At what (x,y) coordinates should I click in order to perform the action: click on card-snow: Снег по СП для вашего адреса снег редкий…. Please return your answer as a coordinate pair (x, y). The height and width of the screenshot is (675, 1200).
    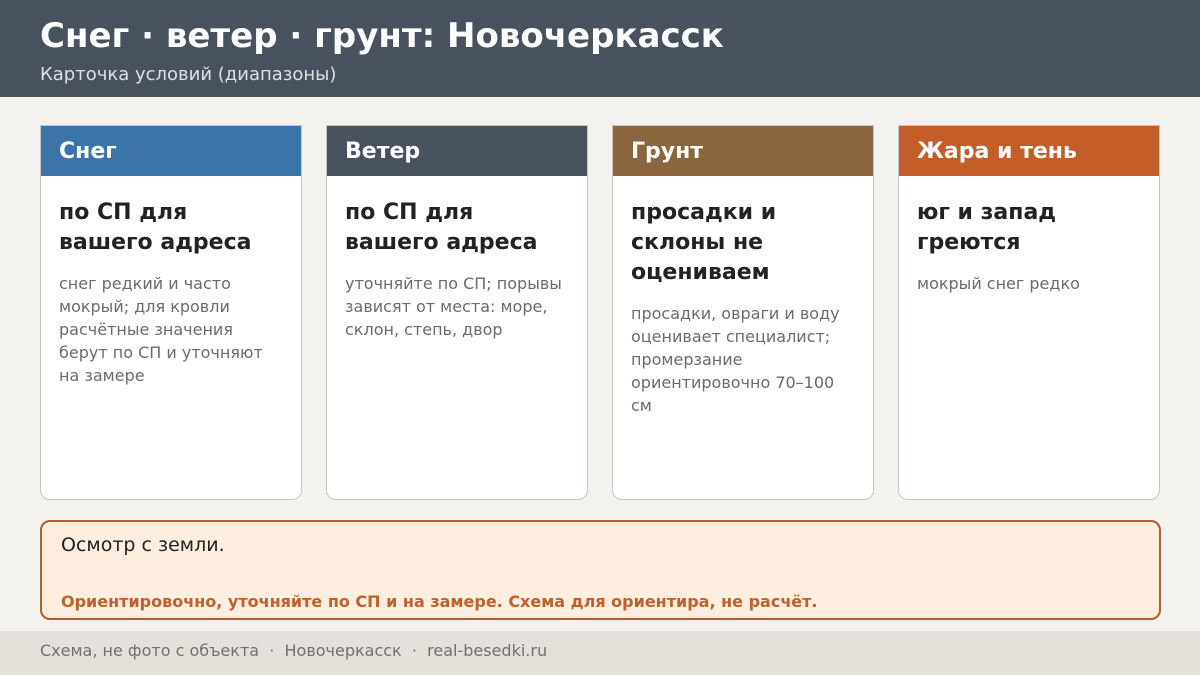
    Looking at the image, I should click on (171, 312).